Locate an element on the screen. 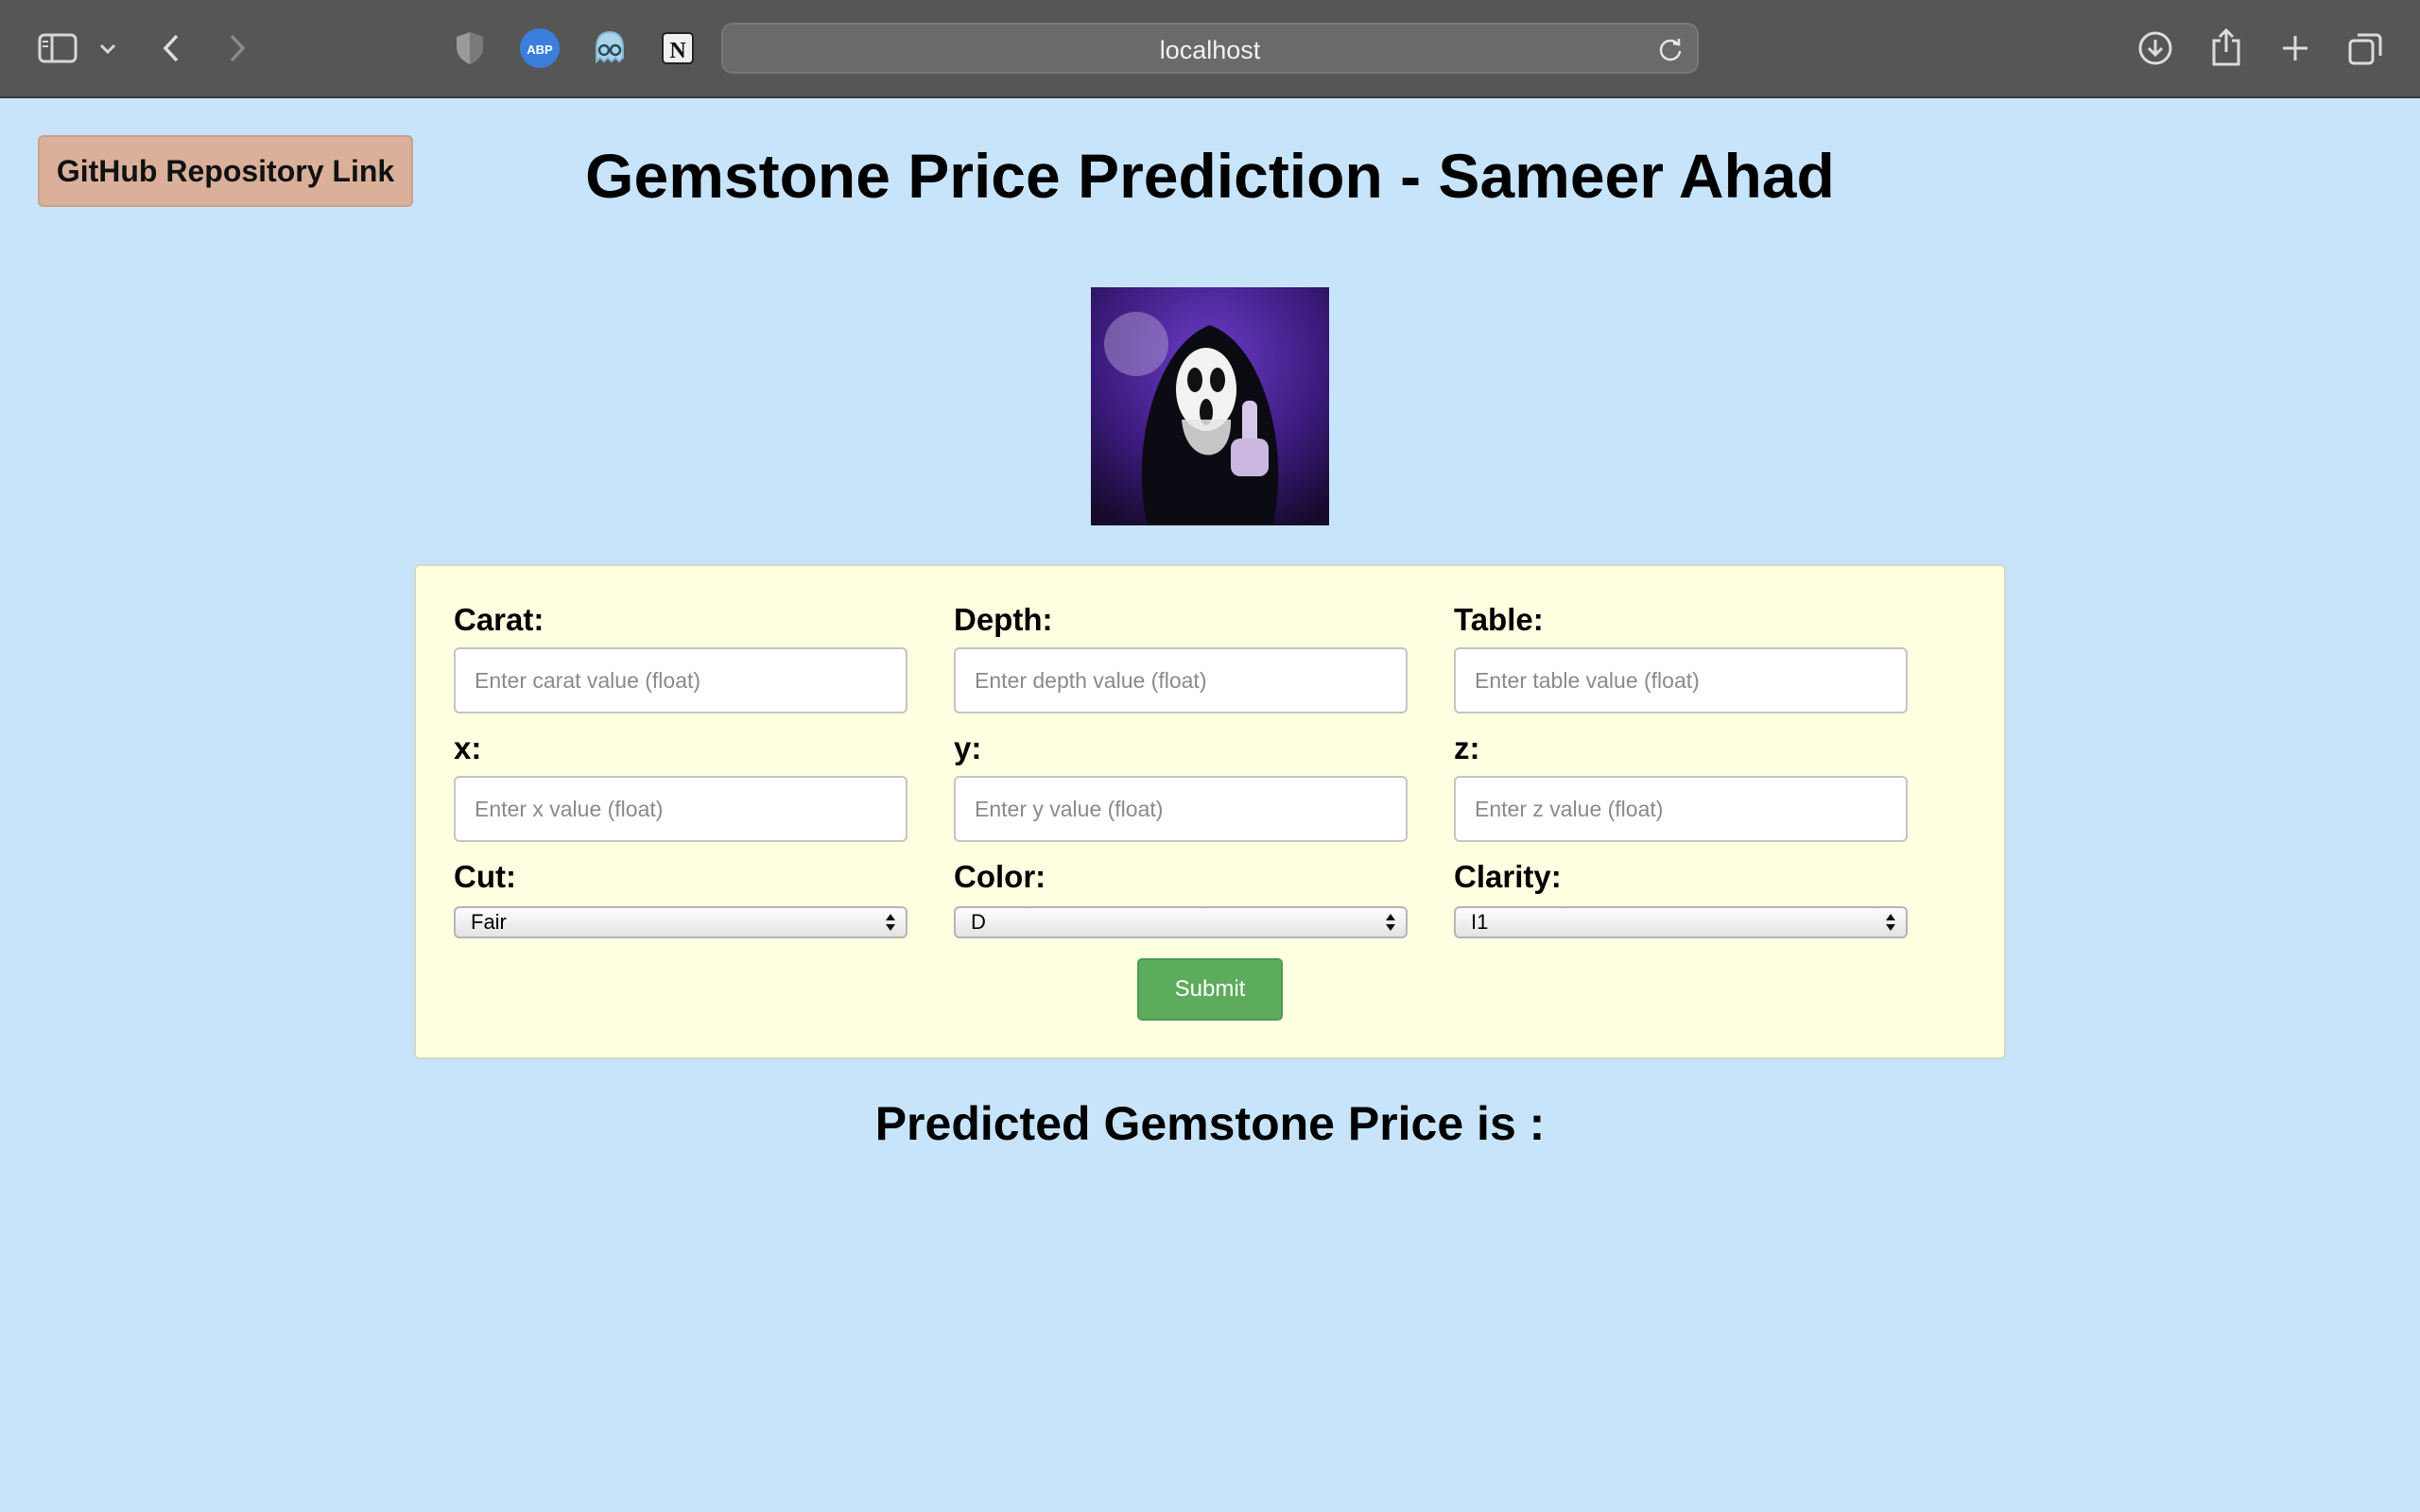  color-select: D is located at coordinates (1181, 922).